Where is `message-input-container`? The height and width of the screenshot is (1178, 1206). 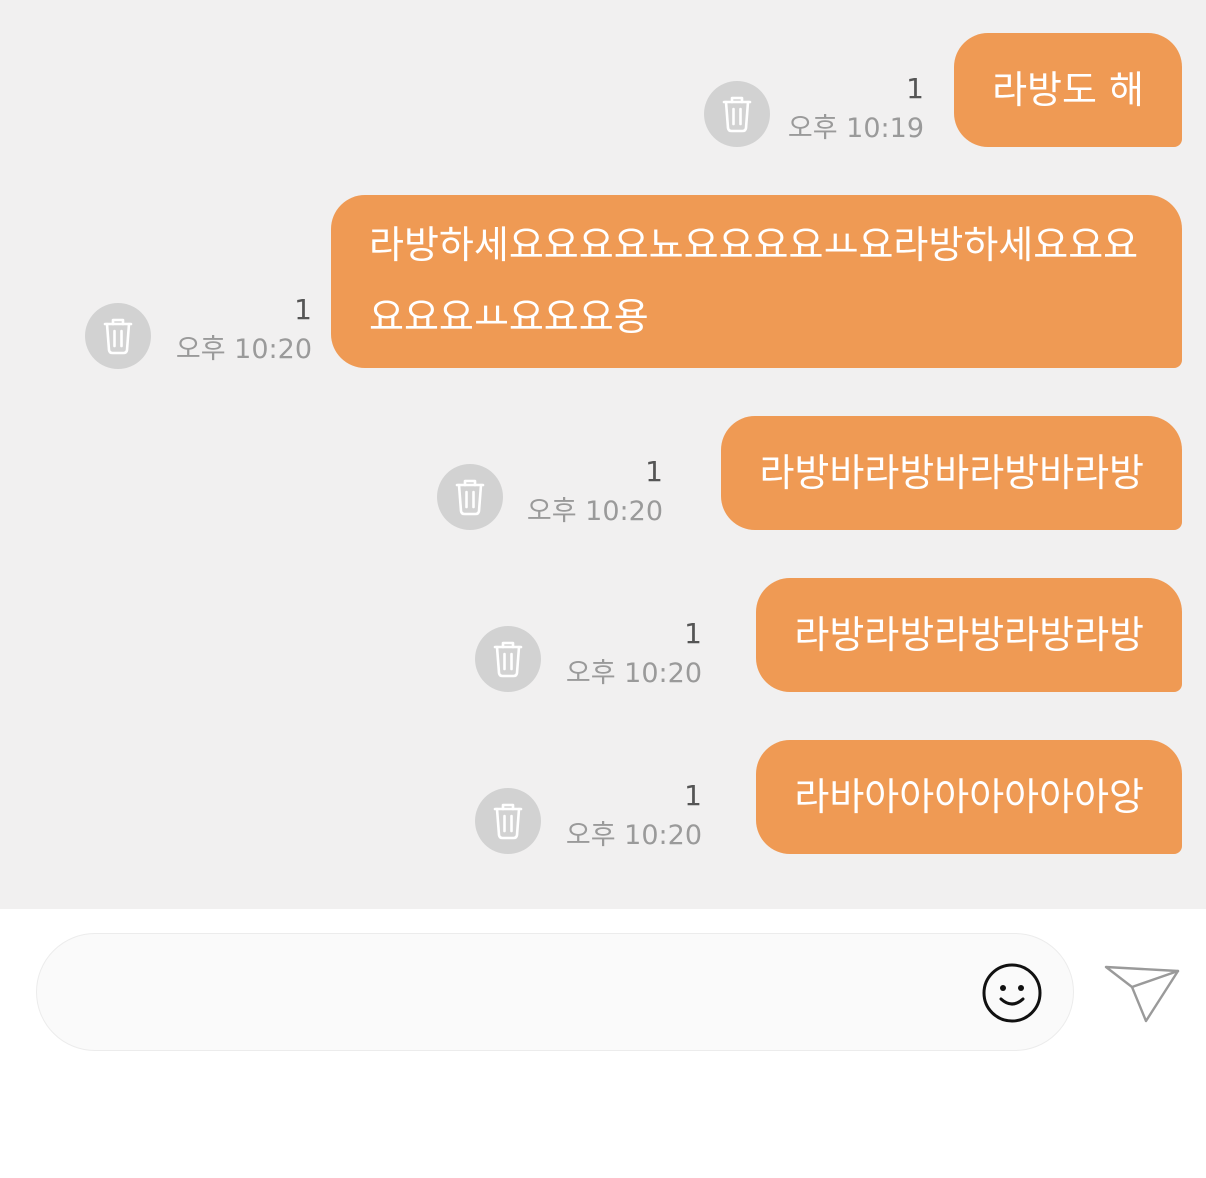
message-input-container is located at coordinates (555, 992).